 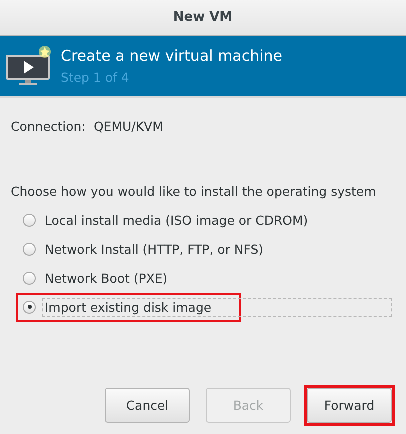 I want to click on window-title: New VM, so click(x=203, y=17).